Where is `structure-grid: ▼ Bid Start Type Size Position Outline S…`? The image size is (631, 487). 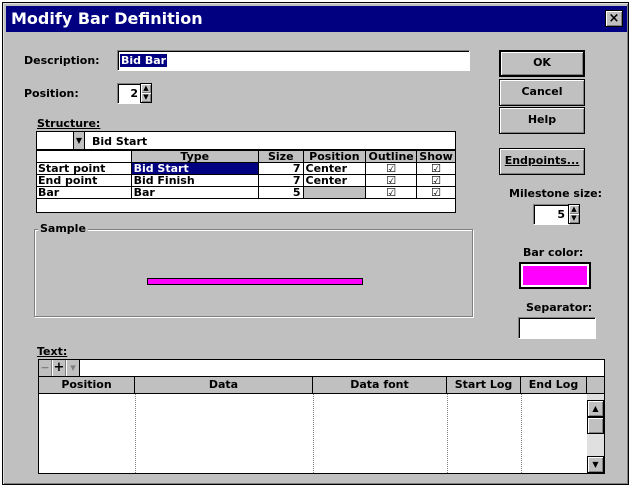 structure-grid: ▼ Bid Start Type Size Position Outline S… is located at coordinates (246, 172).